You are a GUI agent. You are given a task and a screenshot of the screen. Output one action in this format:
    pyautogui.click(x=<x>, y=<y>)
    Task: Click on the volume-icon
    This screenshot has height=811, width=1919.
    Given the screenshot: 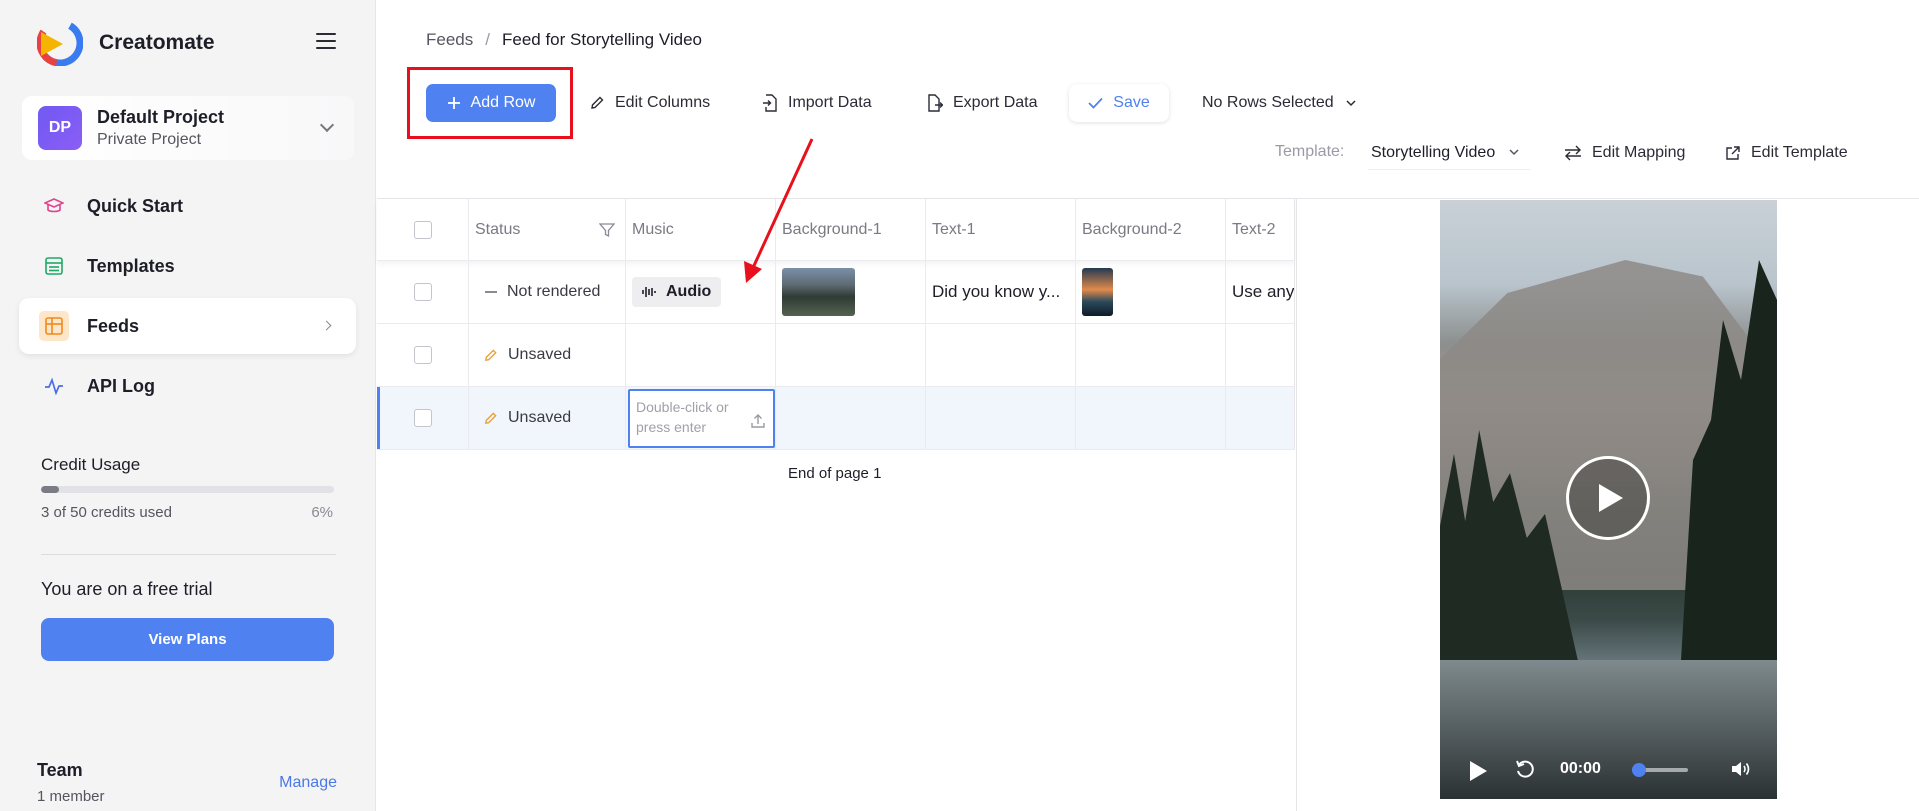 What is the action you would take?
    pyautogui.click(x=1741, y=769)
    